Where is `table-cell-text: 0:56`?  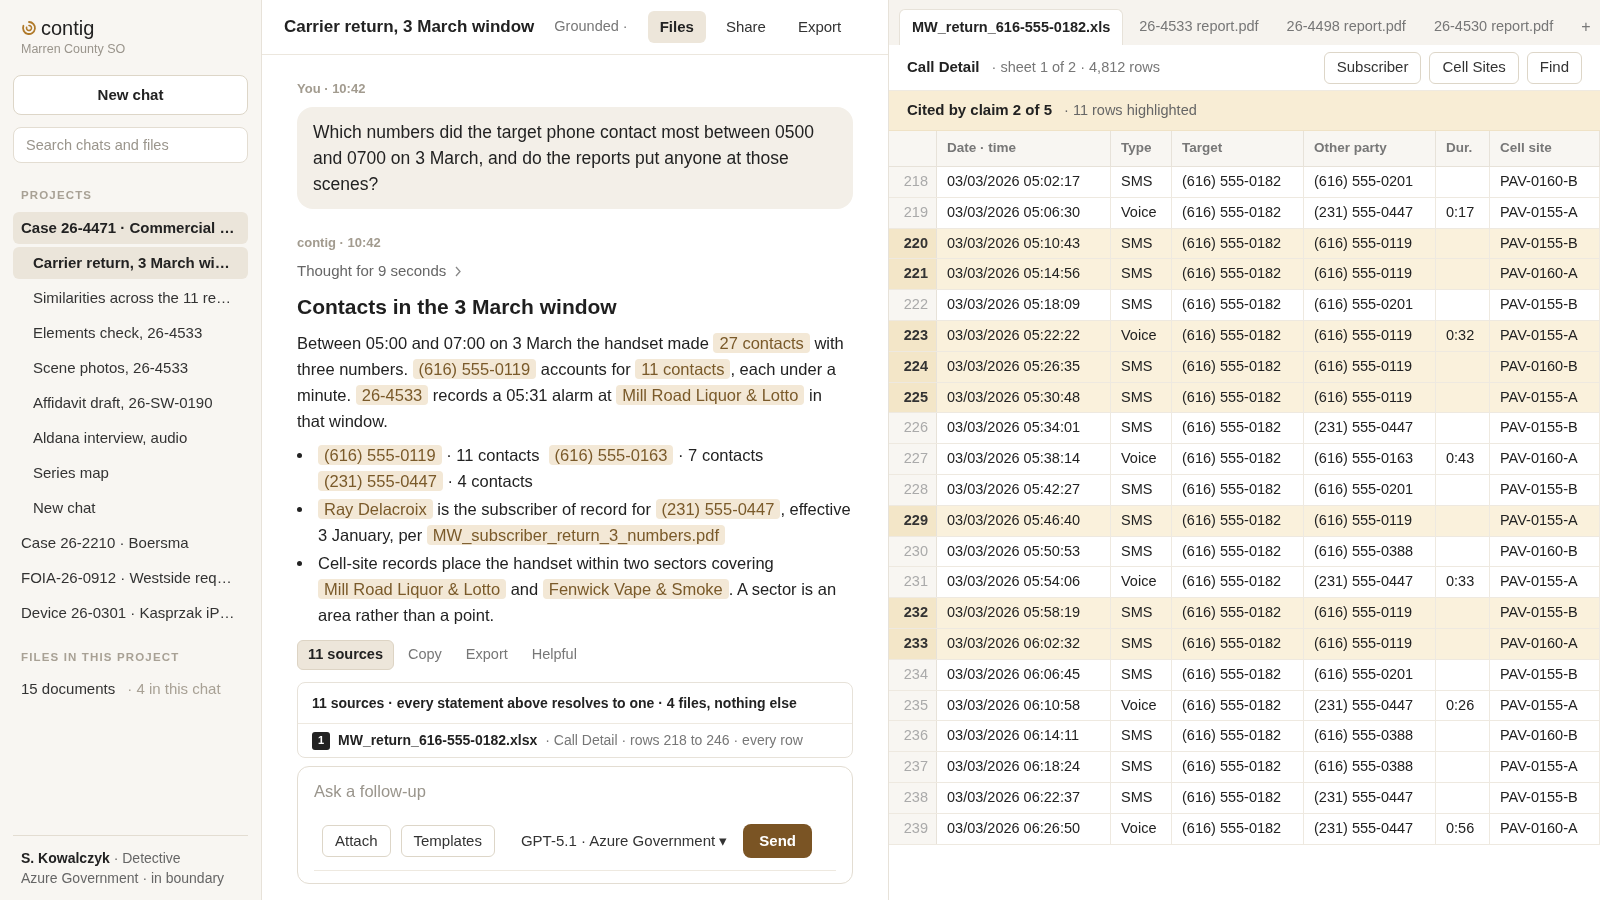 table-cell-text: 0:56 is located at coordinates (1460, 828).